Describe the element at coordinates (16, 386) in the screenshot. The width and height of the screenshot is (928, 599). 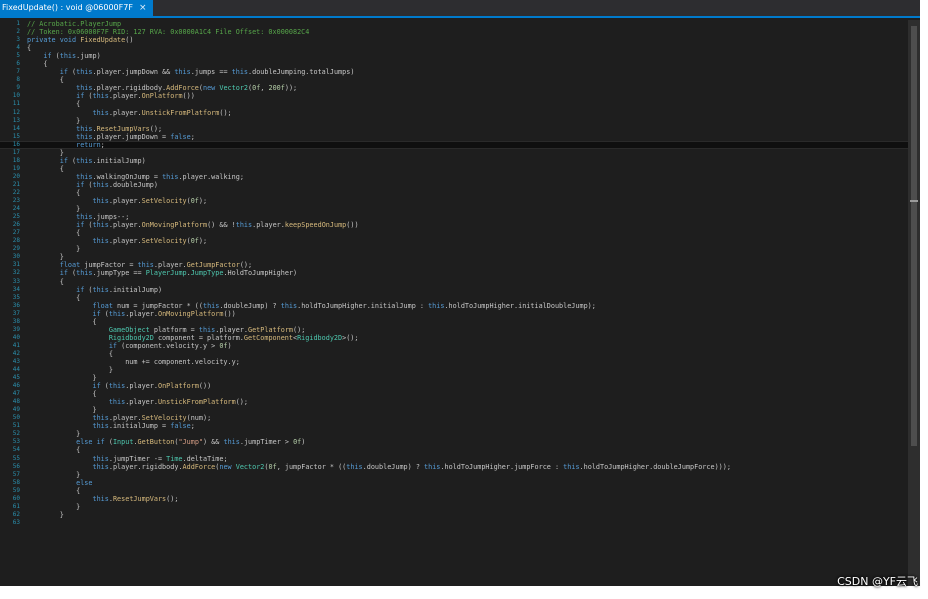
I see `line-number: 46` at that location.